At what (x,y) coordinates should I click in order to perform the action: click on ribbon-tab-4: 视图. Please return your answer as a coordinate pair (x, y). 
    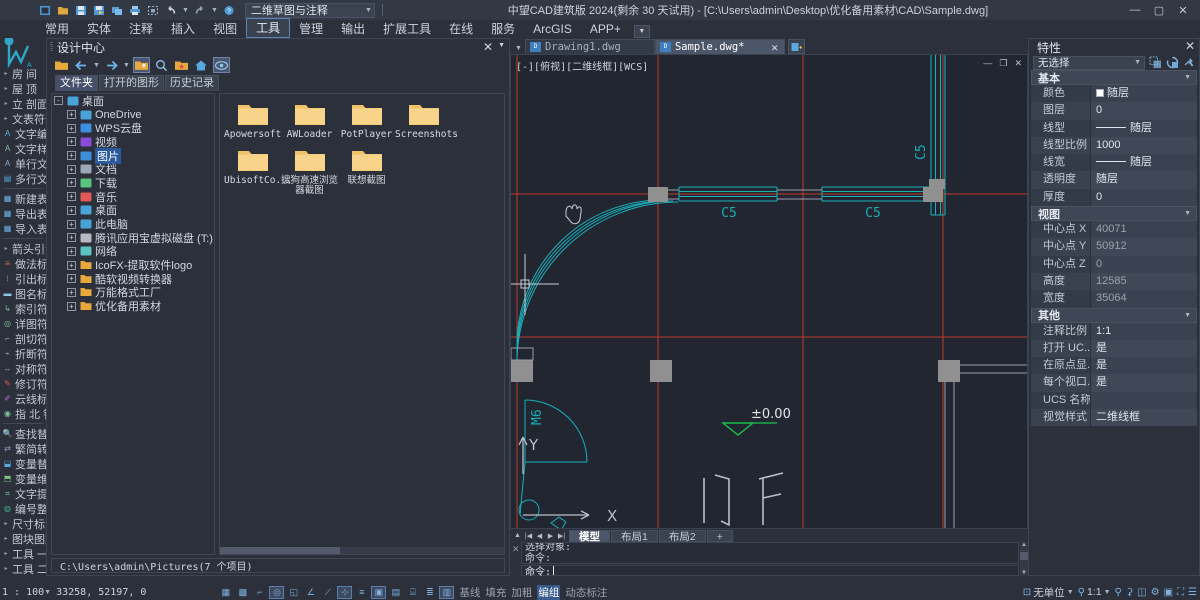
    Looking at the image, I should click on (225, 29).